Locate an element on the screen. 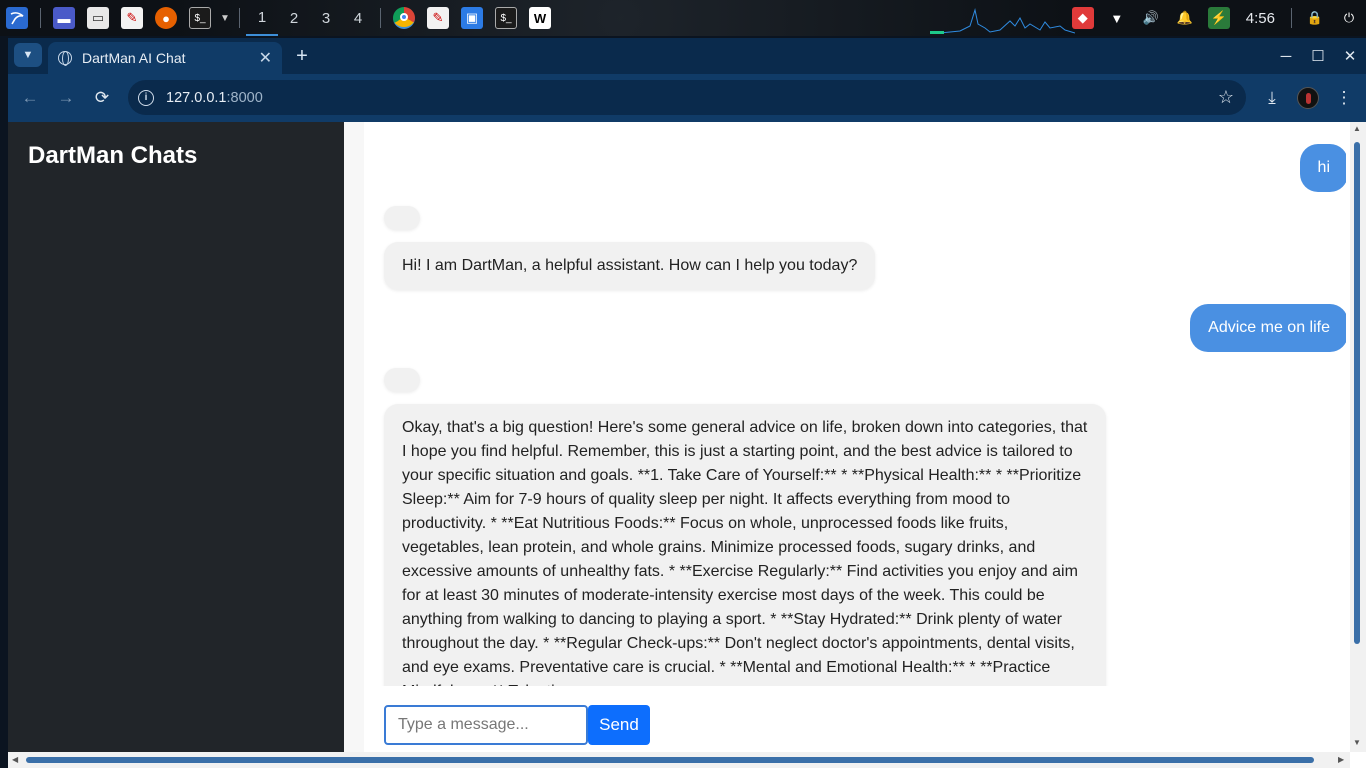  files-icon: ▭ is located at coordinates (98, 18).